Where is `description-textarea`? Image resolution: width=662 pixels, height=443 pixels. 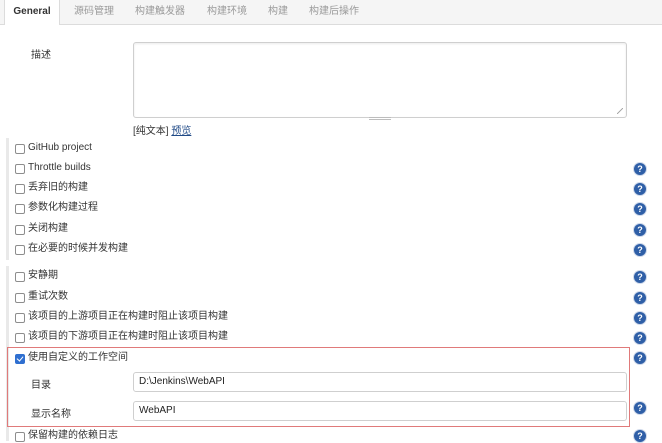
description-textarea is located at coordinates (380, 80).